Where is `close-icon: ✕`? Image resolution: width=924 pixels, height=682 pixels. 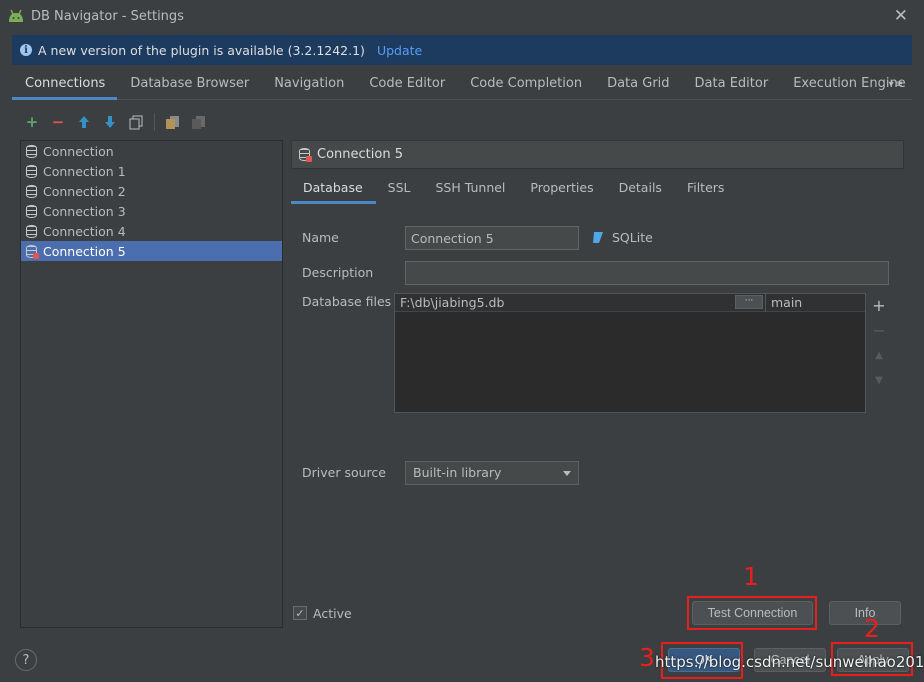
close-icon: ✕ is located at coordinates (901, 16).